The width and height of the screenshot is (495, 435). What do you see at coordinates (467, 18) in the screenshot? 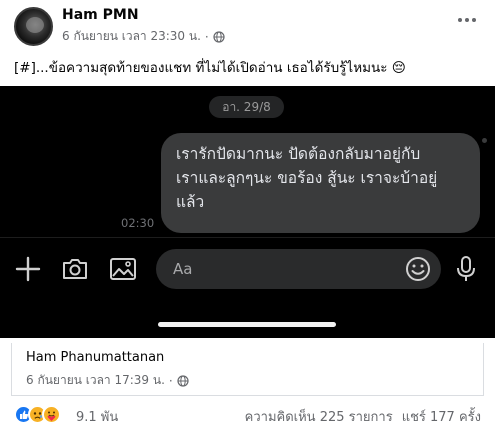
I see `more-horizontal-icon` at bounding box center [467, 18].